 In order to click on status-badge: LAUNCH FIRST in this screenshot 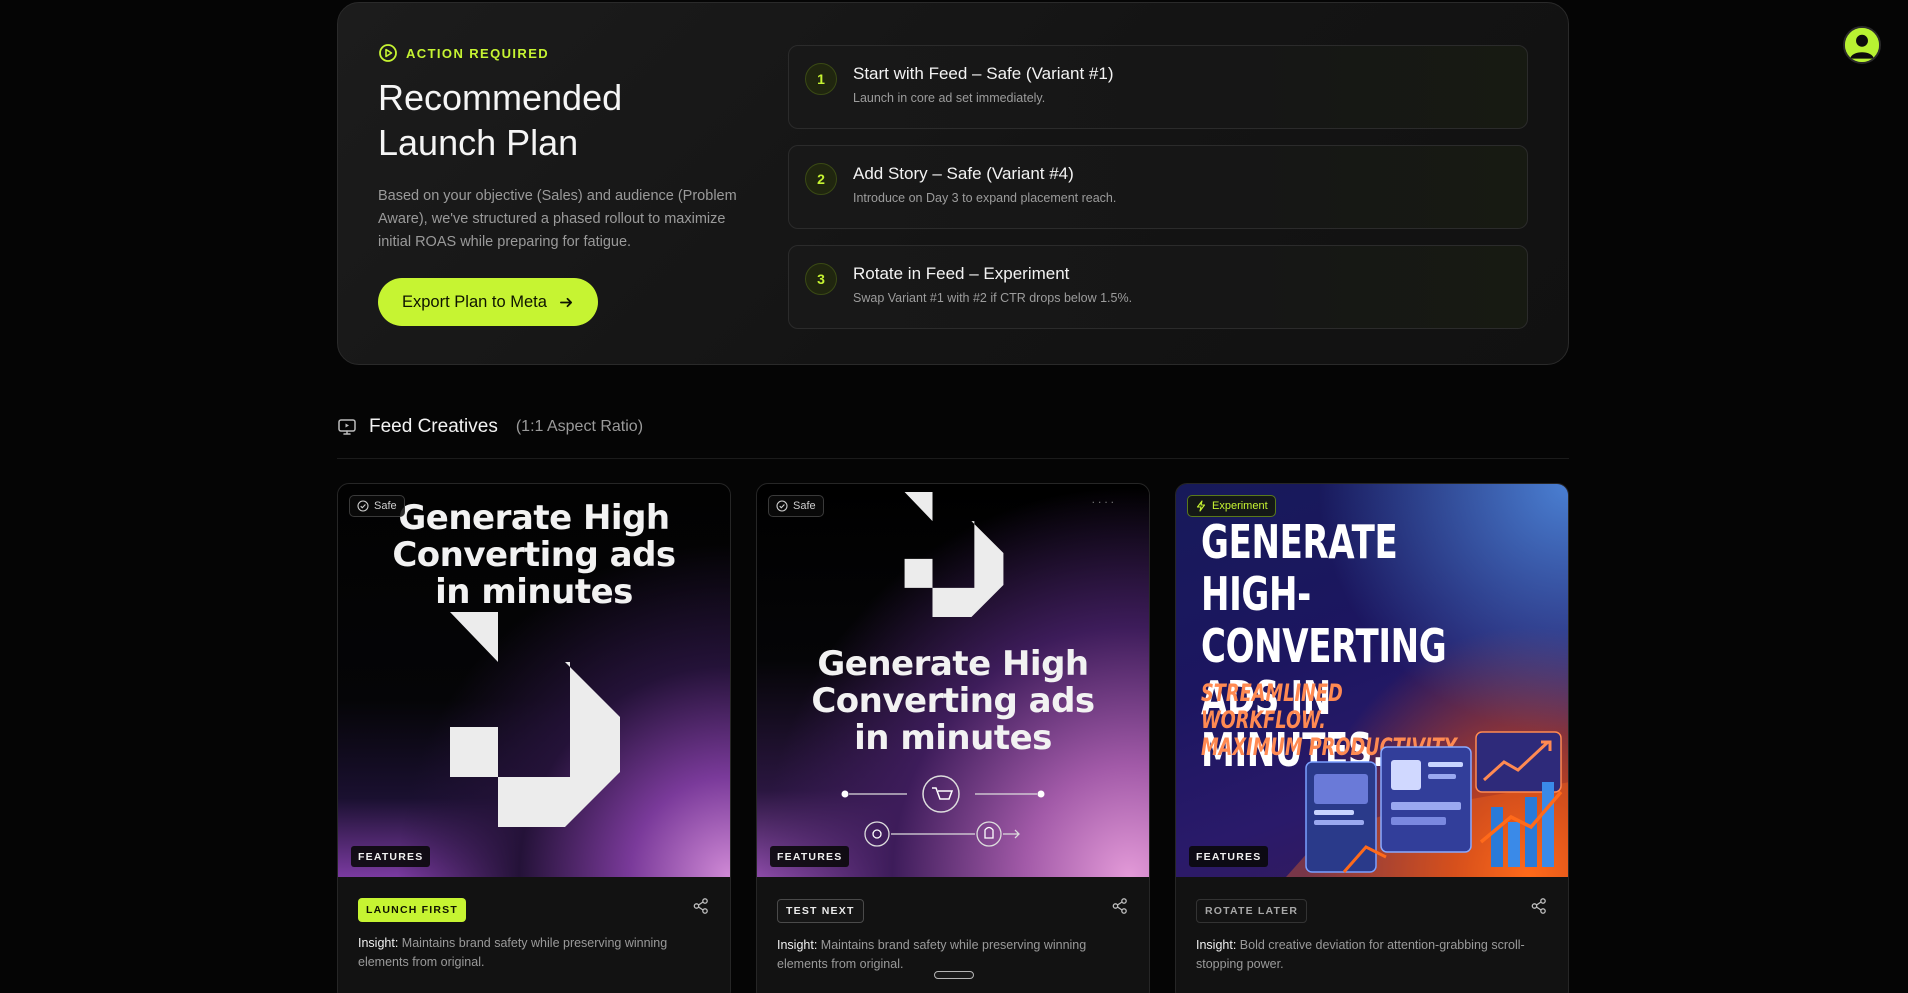, I will do `click(412, 910)`.